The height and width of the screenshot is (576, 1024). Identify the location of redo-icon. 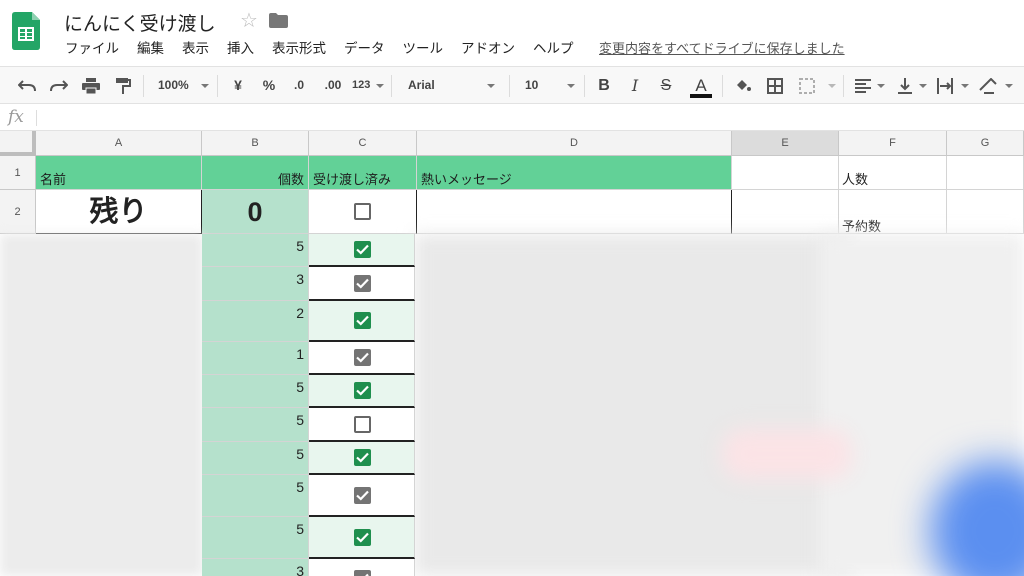
(59, 85).